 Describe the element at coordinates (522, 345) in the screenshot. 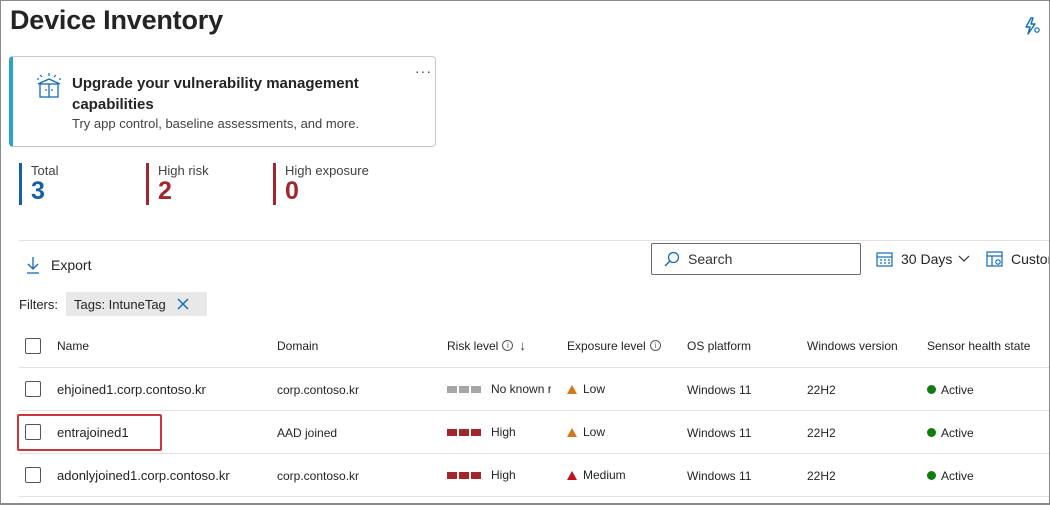

I see `sort-down-icon: ↓` at that location.